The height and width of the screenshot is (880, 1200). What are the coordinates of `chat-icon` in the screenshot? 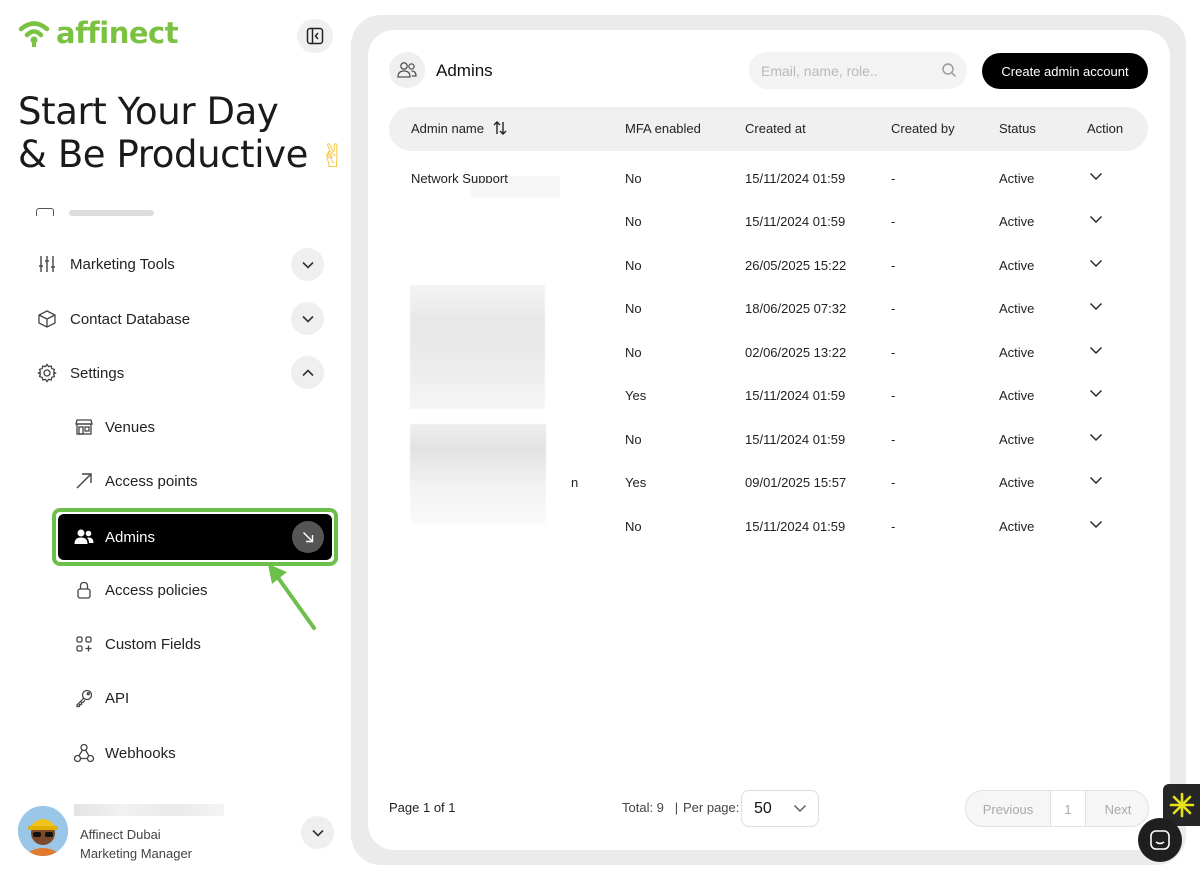 It's located at (1160, 840).